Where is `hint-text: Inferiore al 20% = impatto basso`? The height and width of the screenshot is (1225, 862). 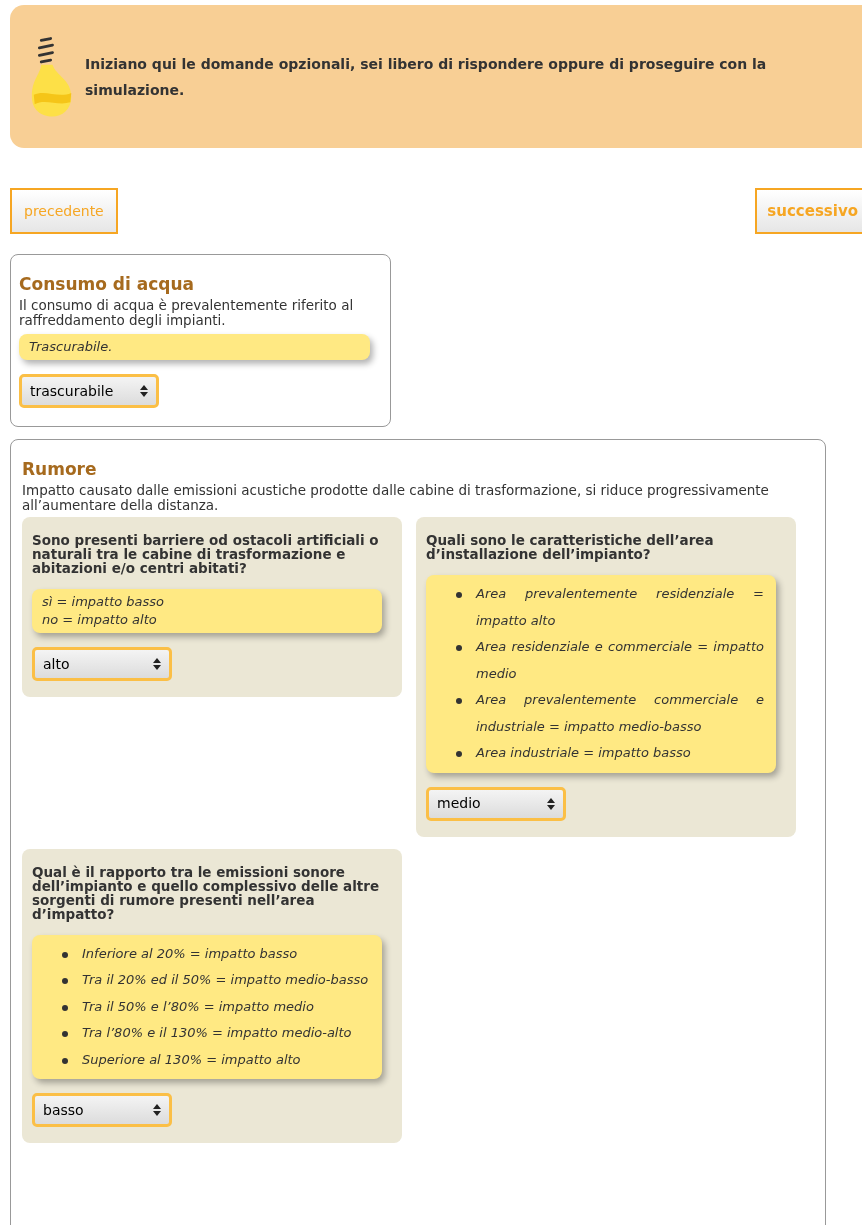 hint-text: Inferiore al 20% = impatto basso is located at coordinates (190, 953).